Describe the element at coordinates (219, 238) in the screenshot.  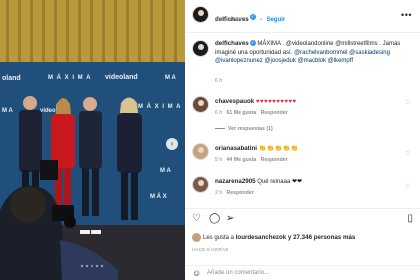
I see `likes-prefix: Les gusta a` at that location.